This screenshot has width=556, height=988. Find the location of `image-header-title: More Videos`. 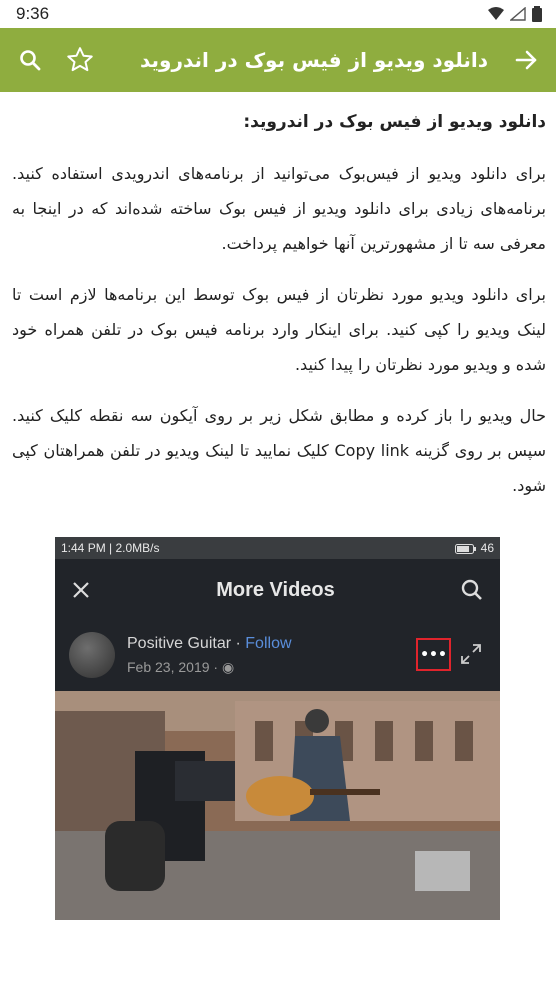

image-header-title: More Videos is located at coordinates (275, 589).